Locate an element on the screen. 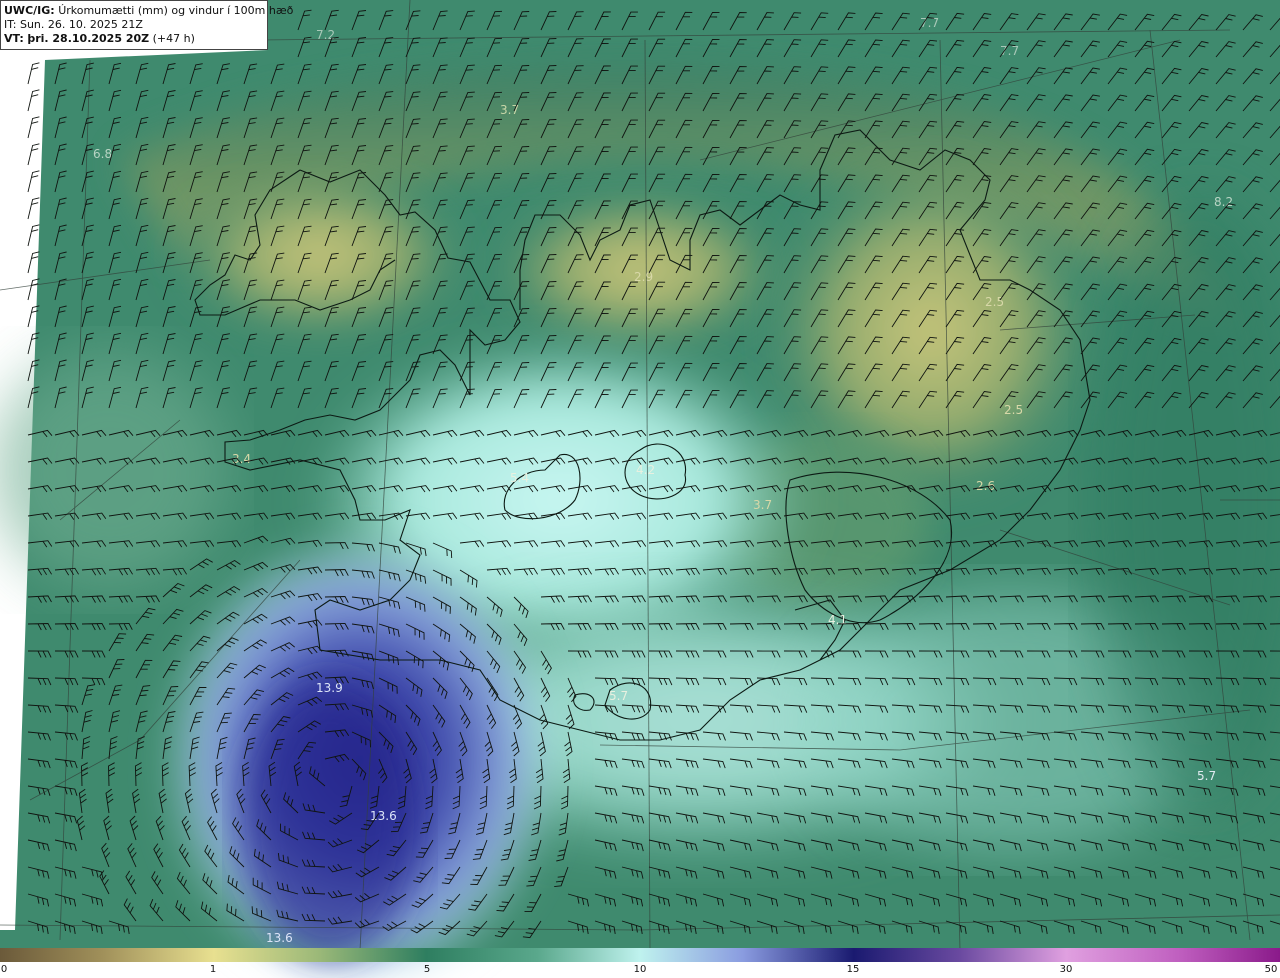  colorbar-tick: 0 is located at coordinates (4, 969).